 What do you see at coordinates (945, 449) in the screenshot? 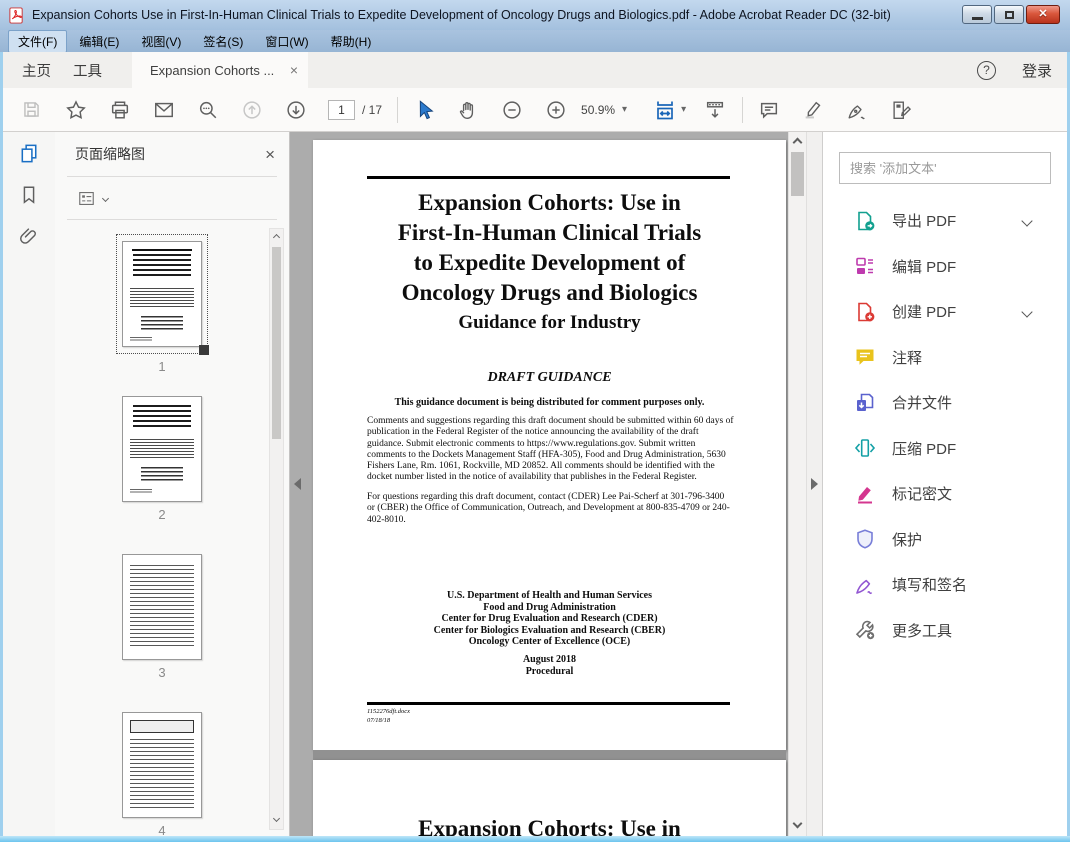
I see `tool-compress-pdf: 压缩 PDF` at bounding box center [945, 449].